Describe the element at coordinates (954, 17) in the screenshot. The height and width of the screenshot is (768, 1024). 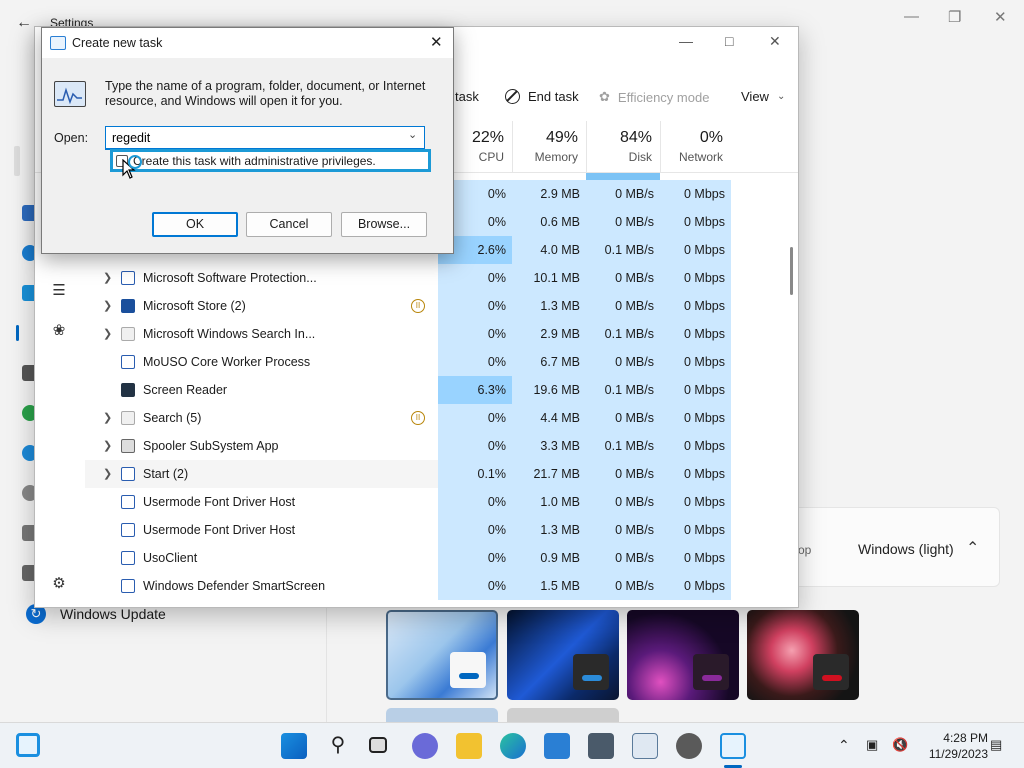
I see `restore-icon: ❐` at that location.